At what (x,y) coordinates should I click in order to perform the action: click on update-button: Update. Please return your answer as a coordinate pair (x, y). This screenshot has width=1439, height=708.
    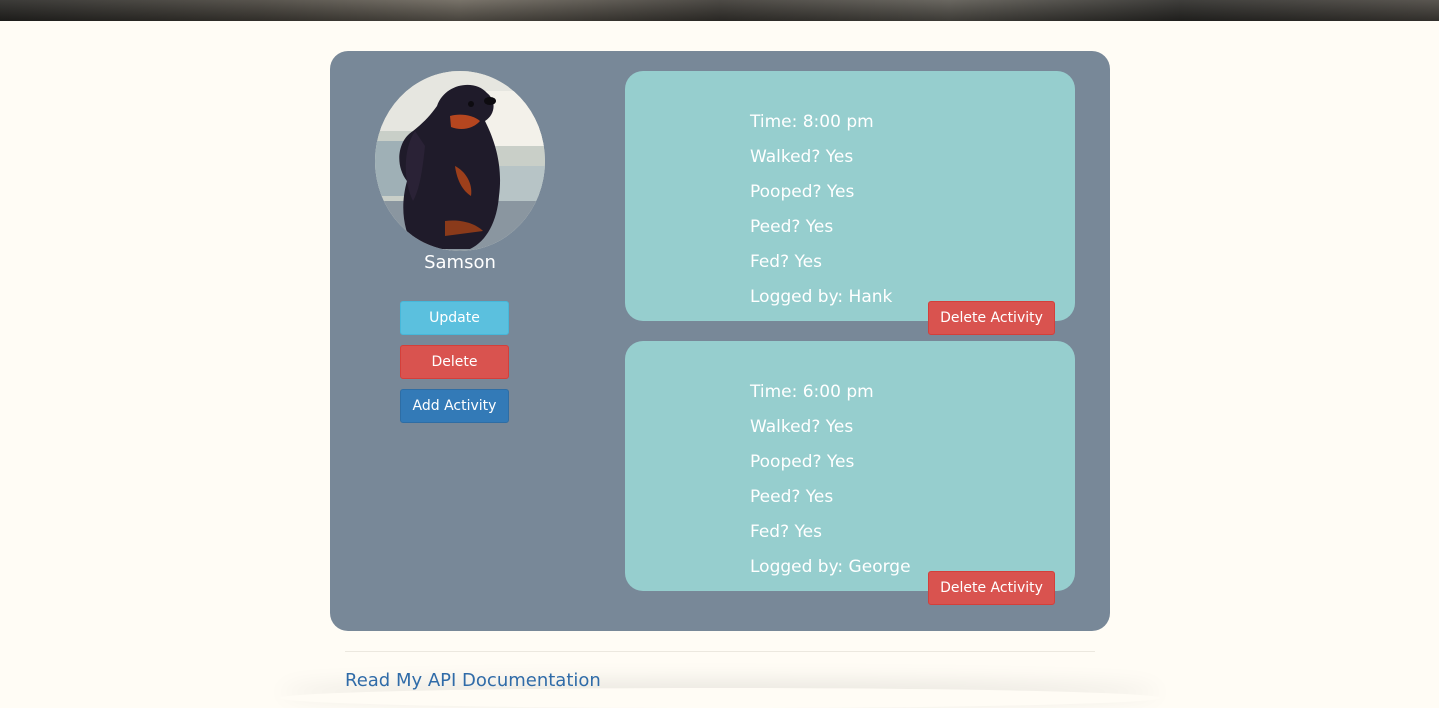
    Looking at the image, I should click on (454, 318).